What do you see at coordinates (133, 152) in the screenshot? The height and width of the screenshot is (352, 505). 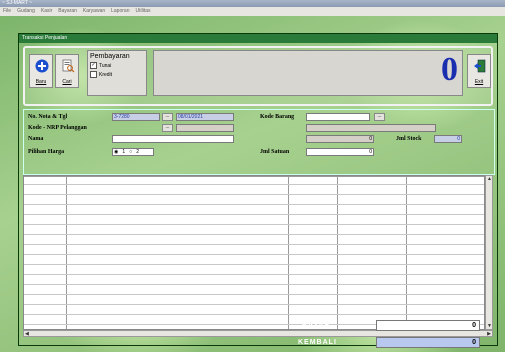 I see `price-choice-group: ◉ 1 ○ 2` at bounding box center [133, 152].